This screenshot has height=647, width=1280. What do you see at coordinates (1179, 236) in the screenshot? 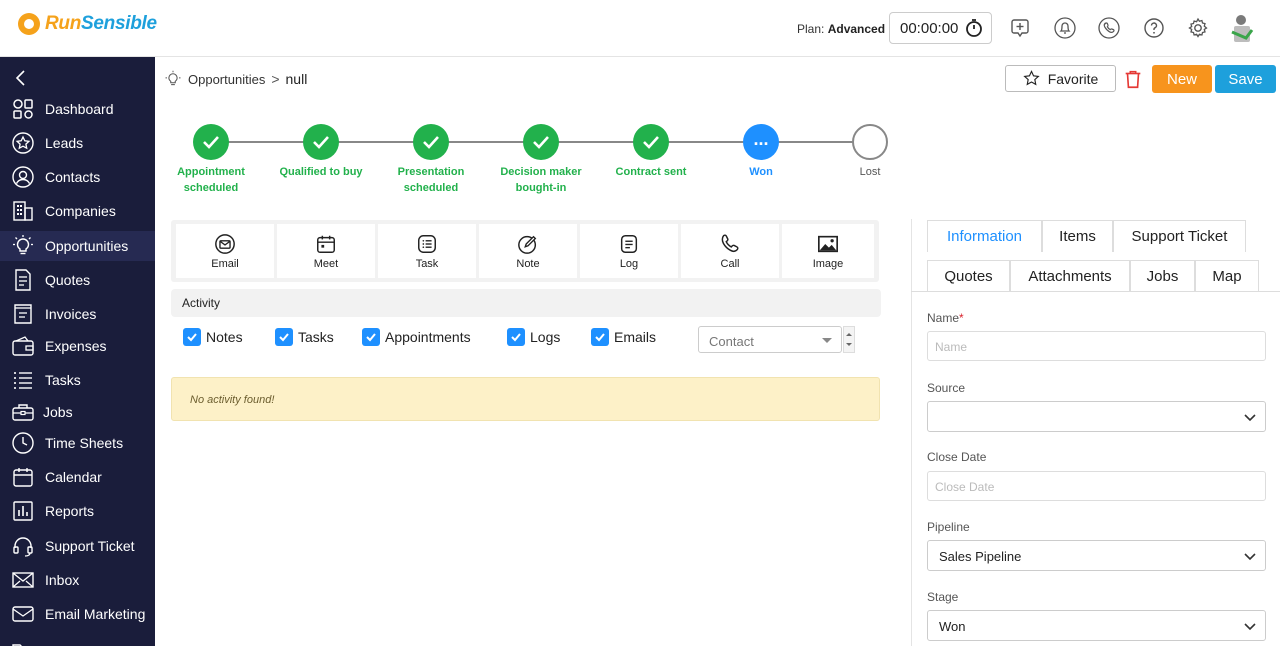
I see `tab-support-ticket: Support Ticket` at bounding box center [1179, 236].